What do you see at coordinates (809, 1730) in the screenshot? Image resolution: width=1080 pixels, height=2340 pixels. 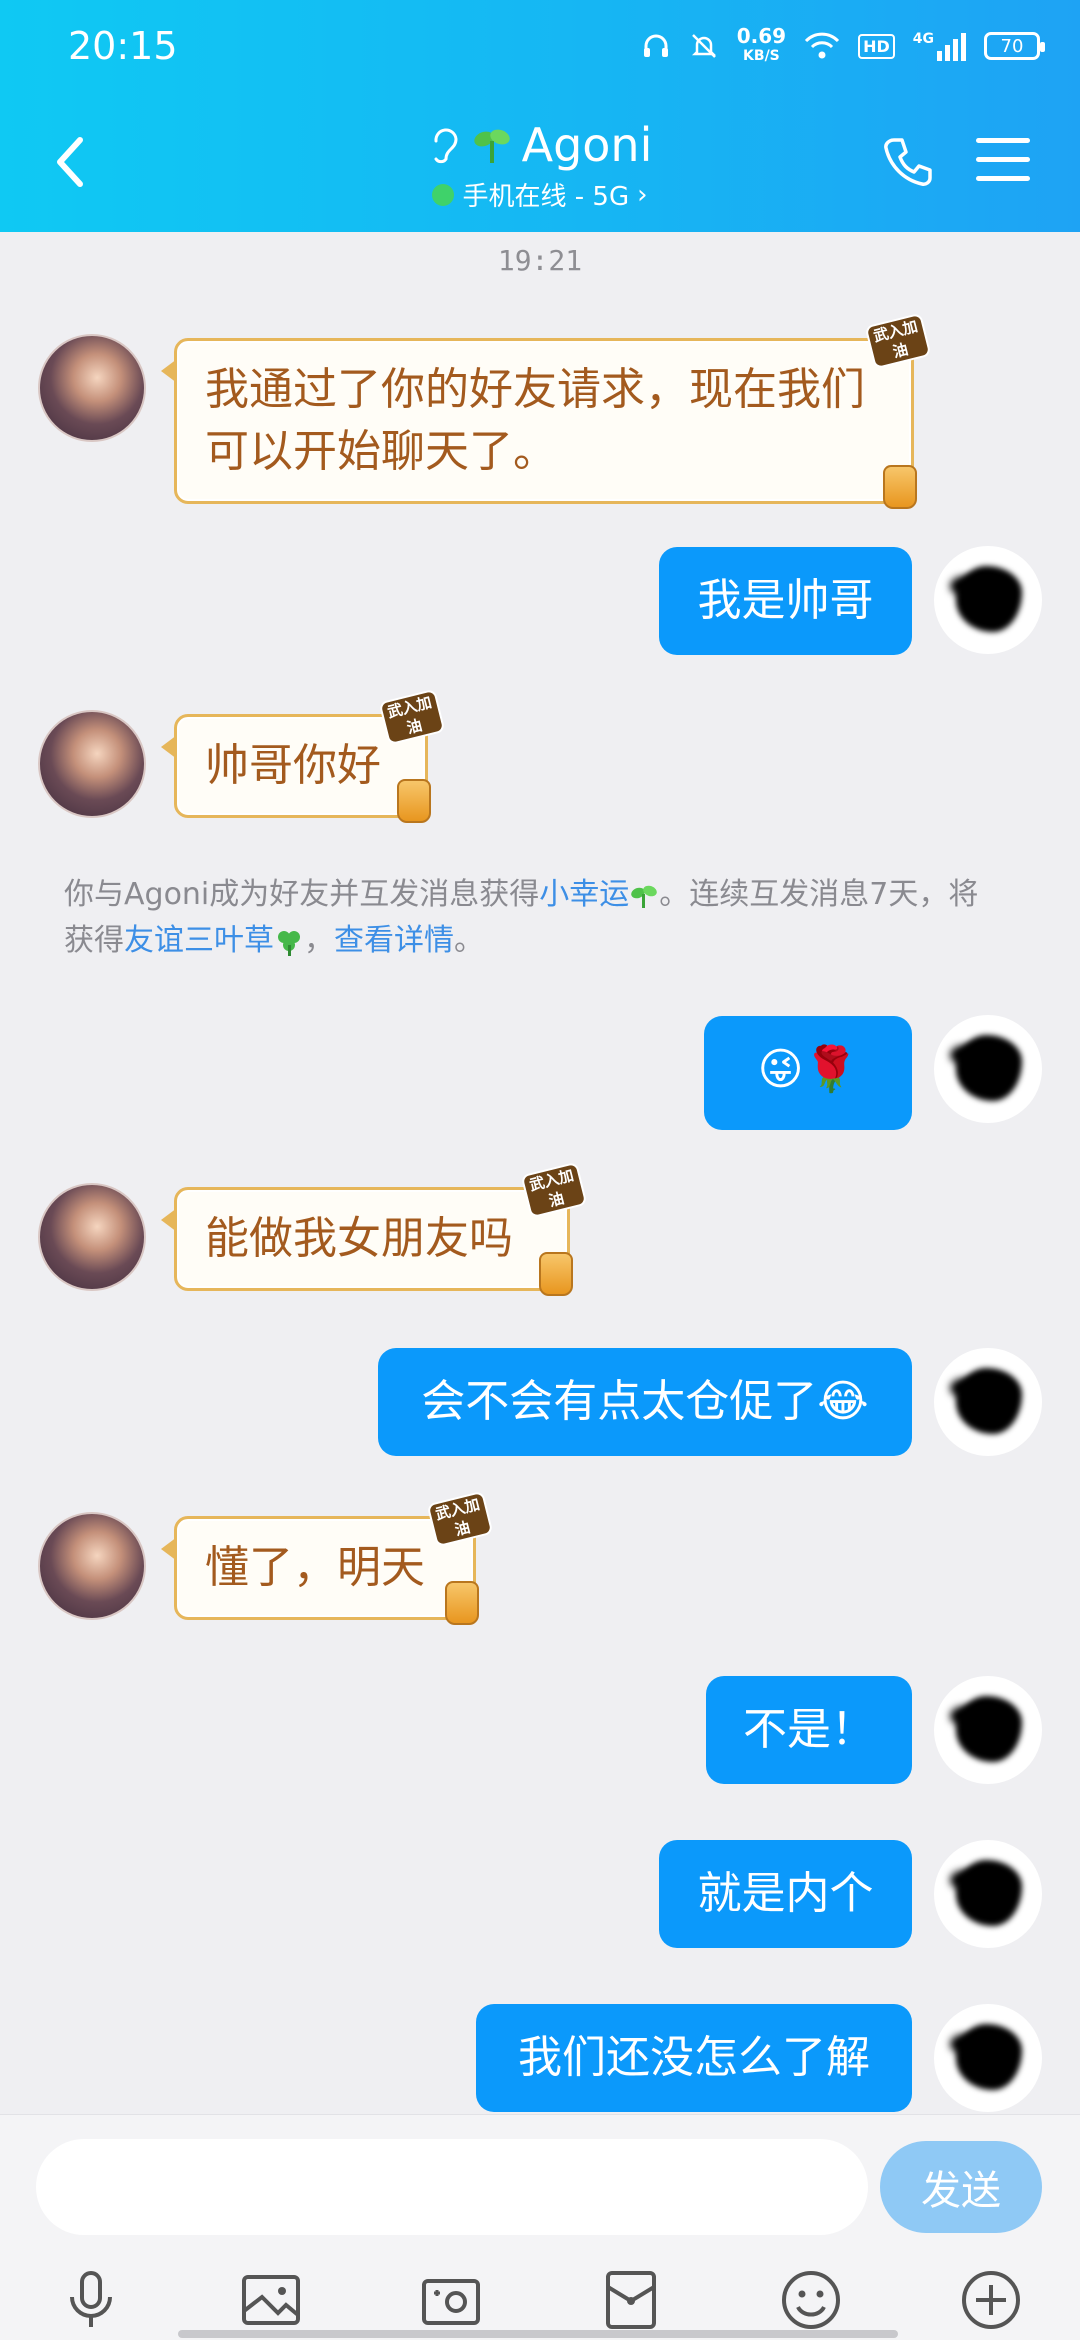 I see `message-bubble-sent: 不是！` at bounding box center [809, 1730].